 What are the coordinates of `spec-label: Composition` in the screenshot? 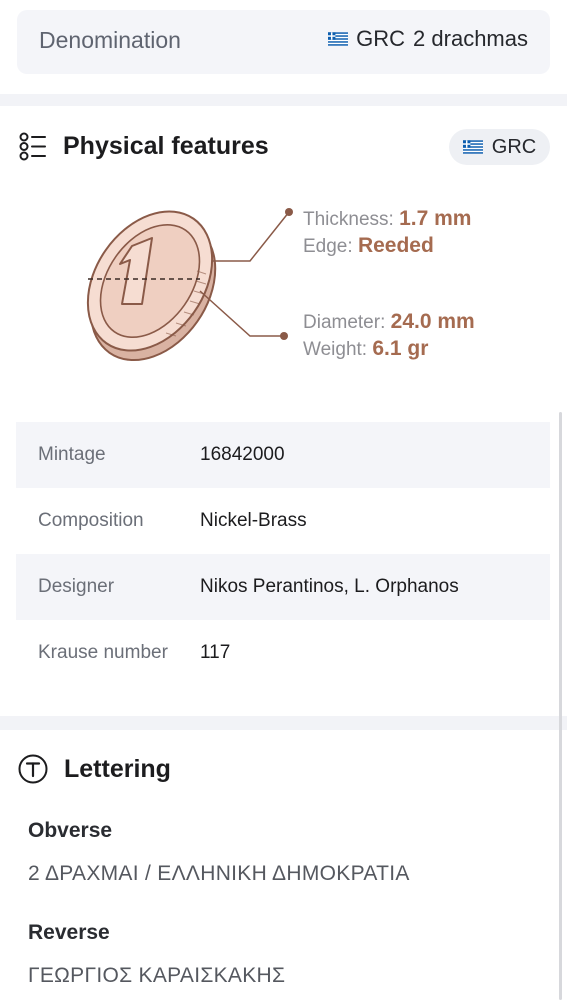 It's located at (91, 520).